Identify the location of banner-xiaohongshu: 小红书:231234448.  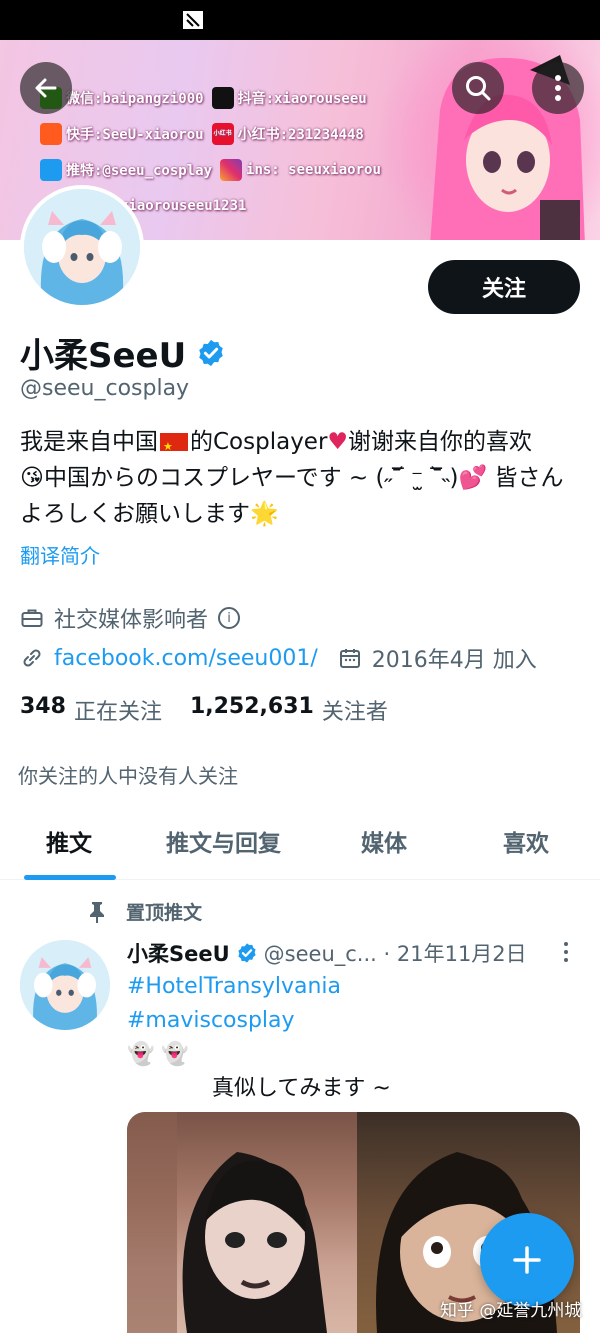
(300, 135).